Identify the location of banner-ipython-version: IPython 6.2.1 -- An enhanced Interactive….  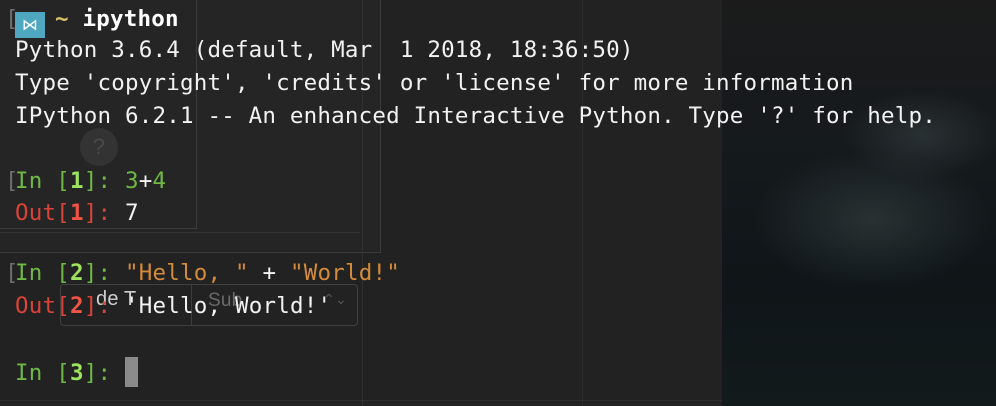
(475, 116).